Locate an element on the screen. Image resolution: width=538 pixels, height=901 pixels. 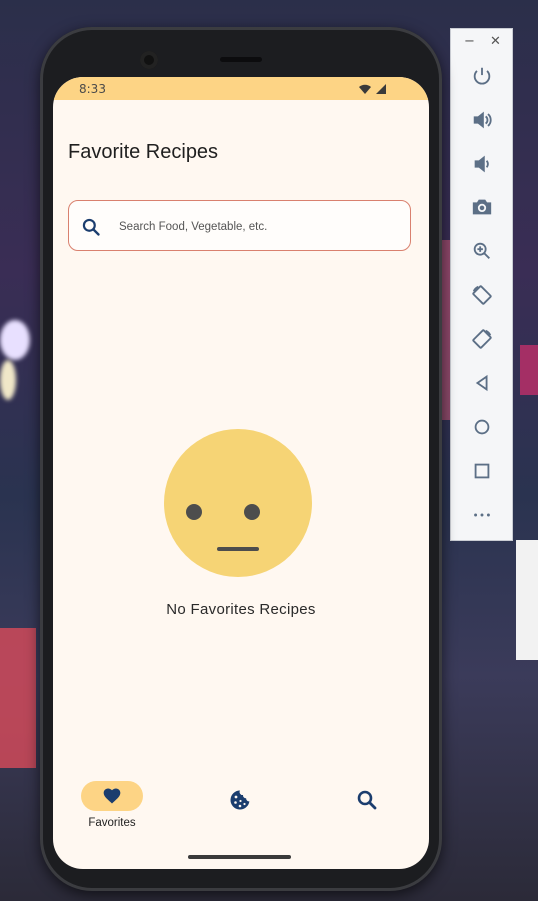
cookie-icon is located at coordinates (240, 800).